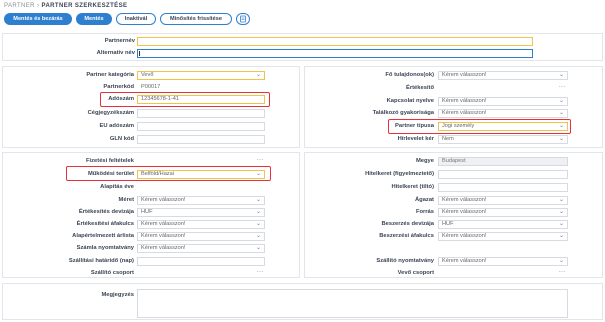  I want to click on company-reg-input, so click(201, 113).